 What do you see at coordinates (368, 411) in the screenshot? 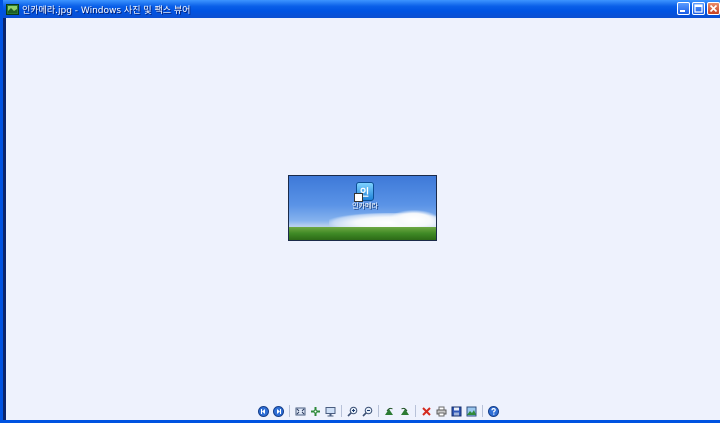
I see `zoom-out-icon` at bounding box center [368, 411].